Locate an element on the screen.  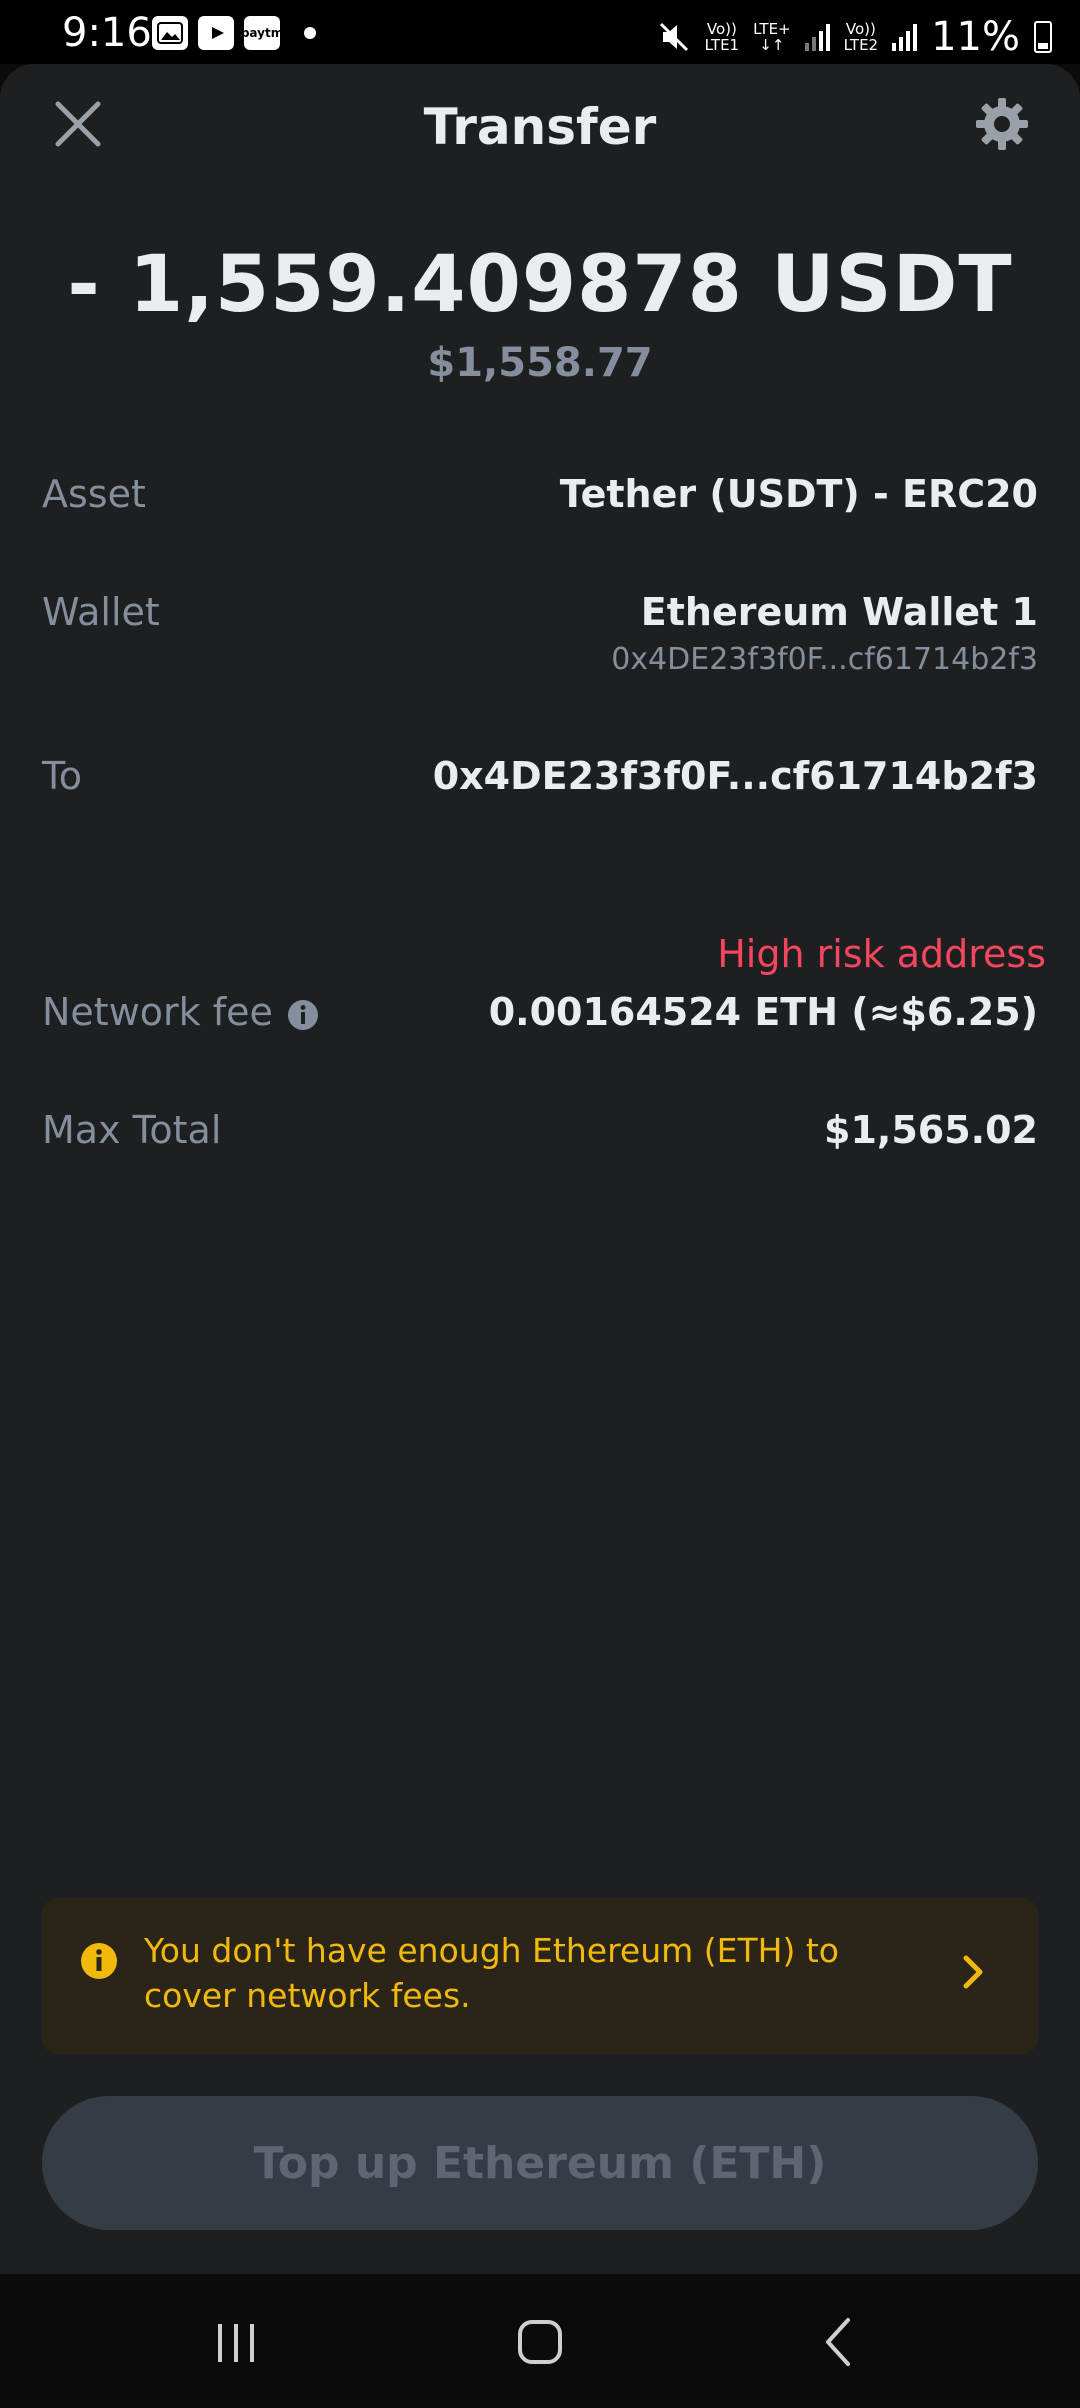
paytm-icon: paytm is located at coordinates (262, 33).